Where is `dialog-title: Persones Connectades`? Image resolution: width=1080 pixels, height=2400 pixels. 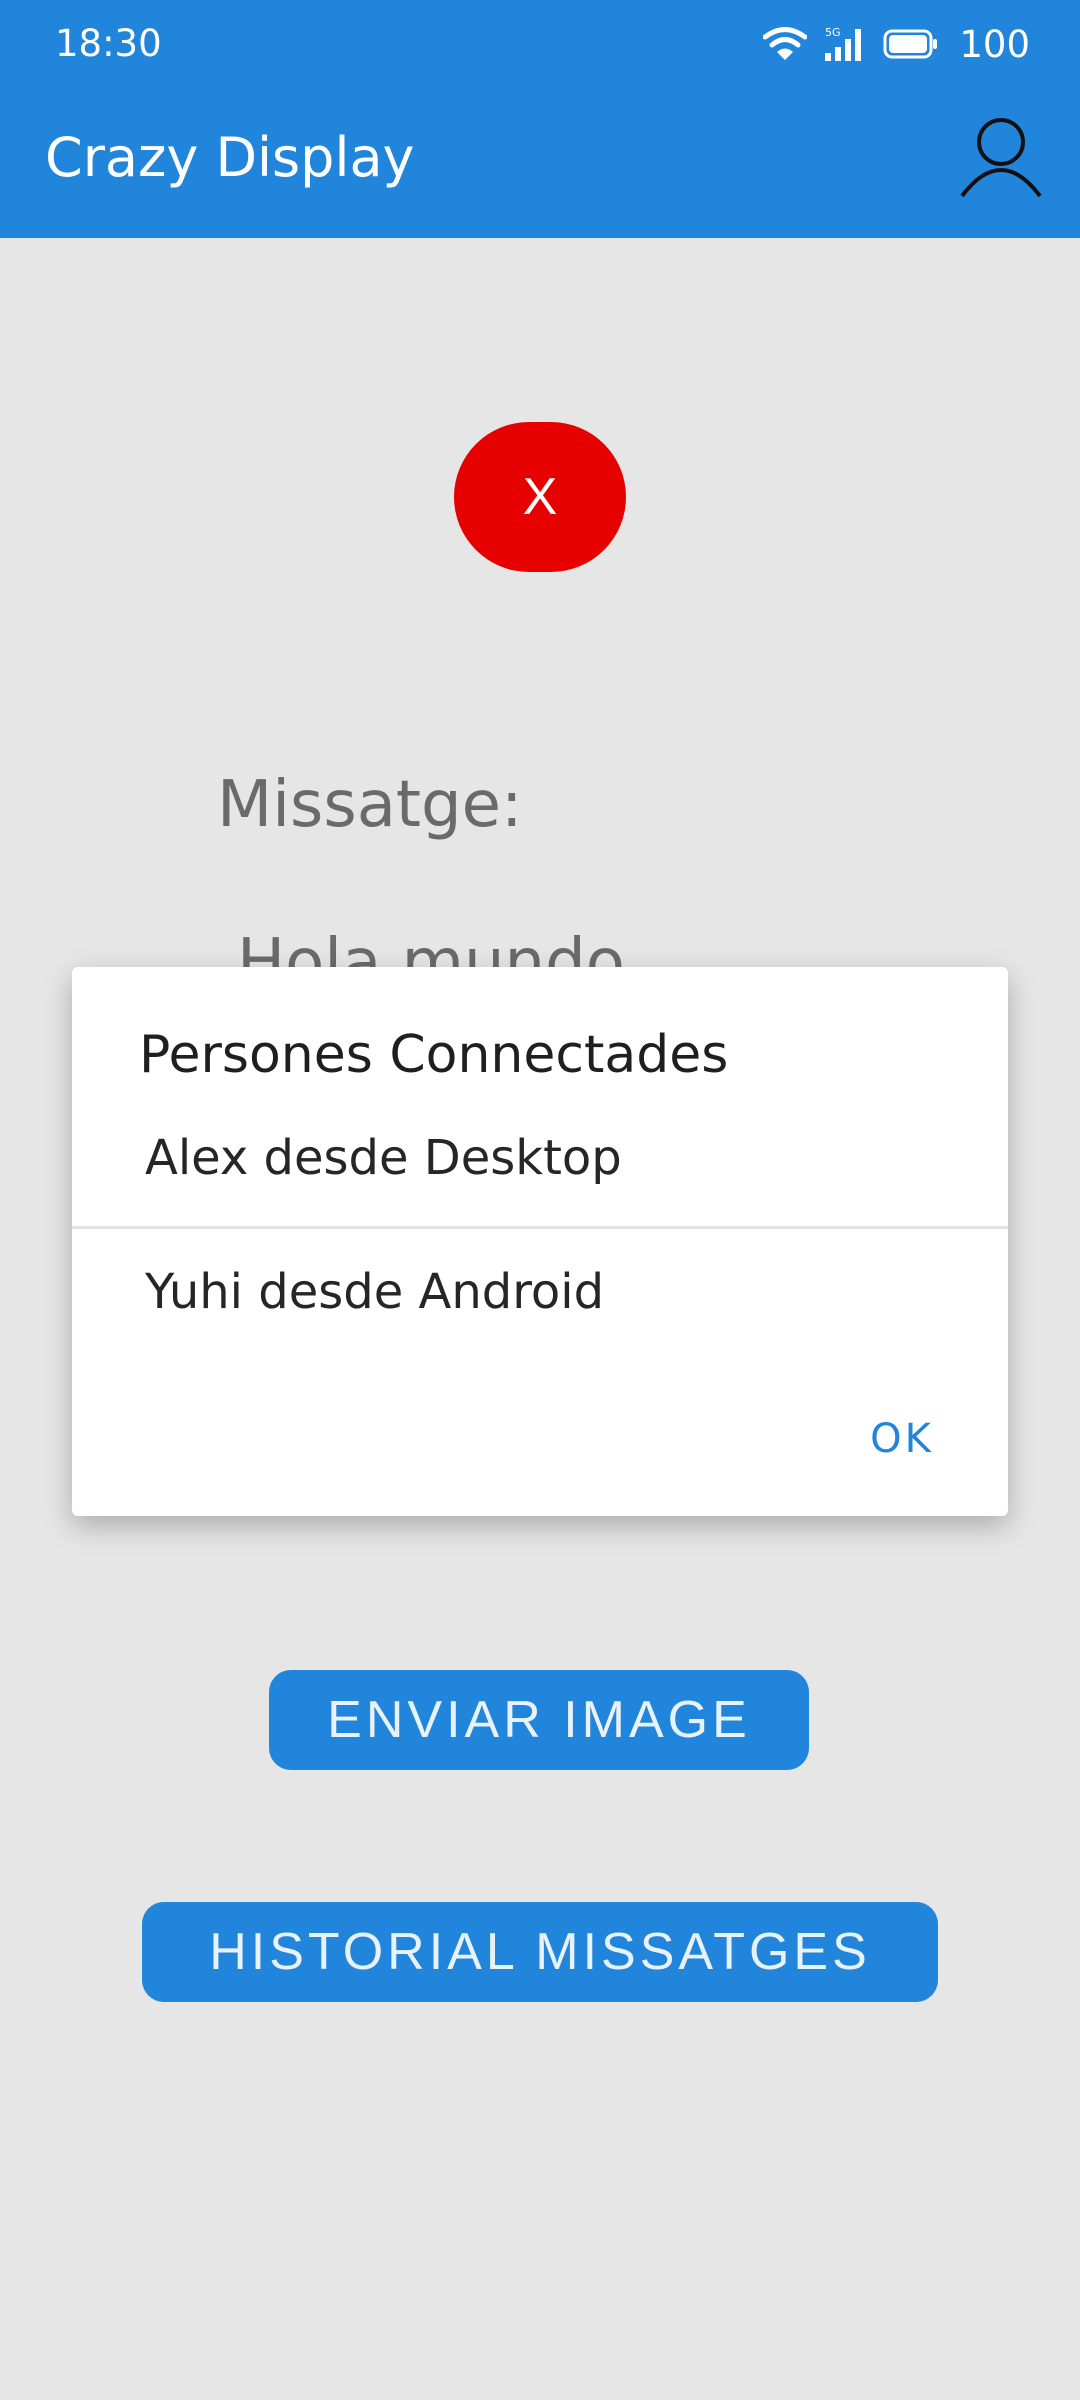 dialog-title: Persones Connectades is located at coordinates (434, 1055).